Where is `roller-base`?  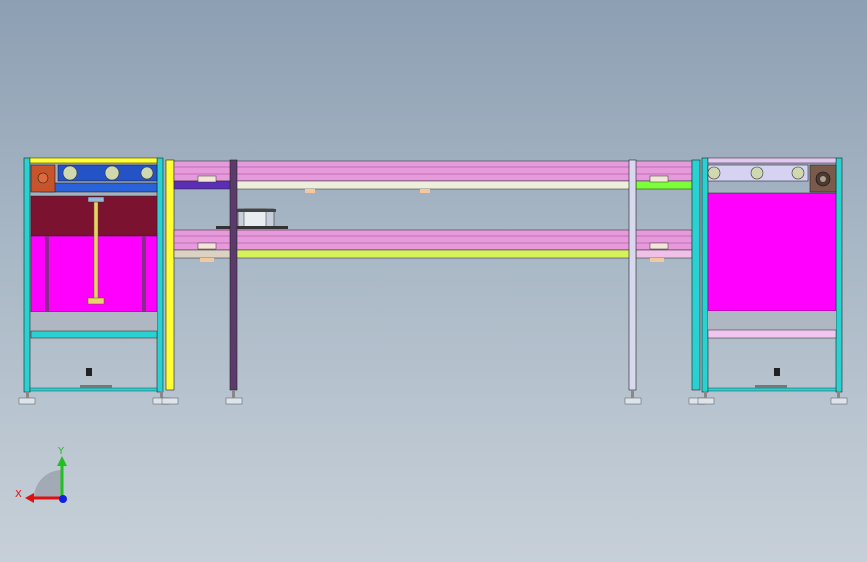
roller-base is located at coordinates (252, 227).